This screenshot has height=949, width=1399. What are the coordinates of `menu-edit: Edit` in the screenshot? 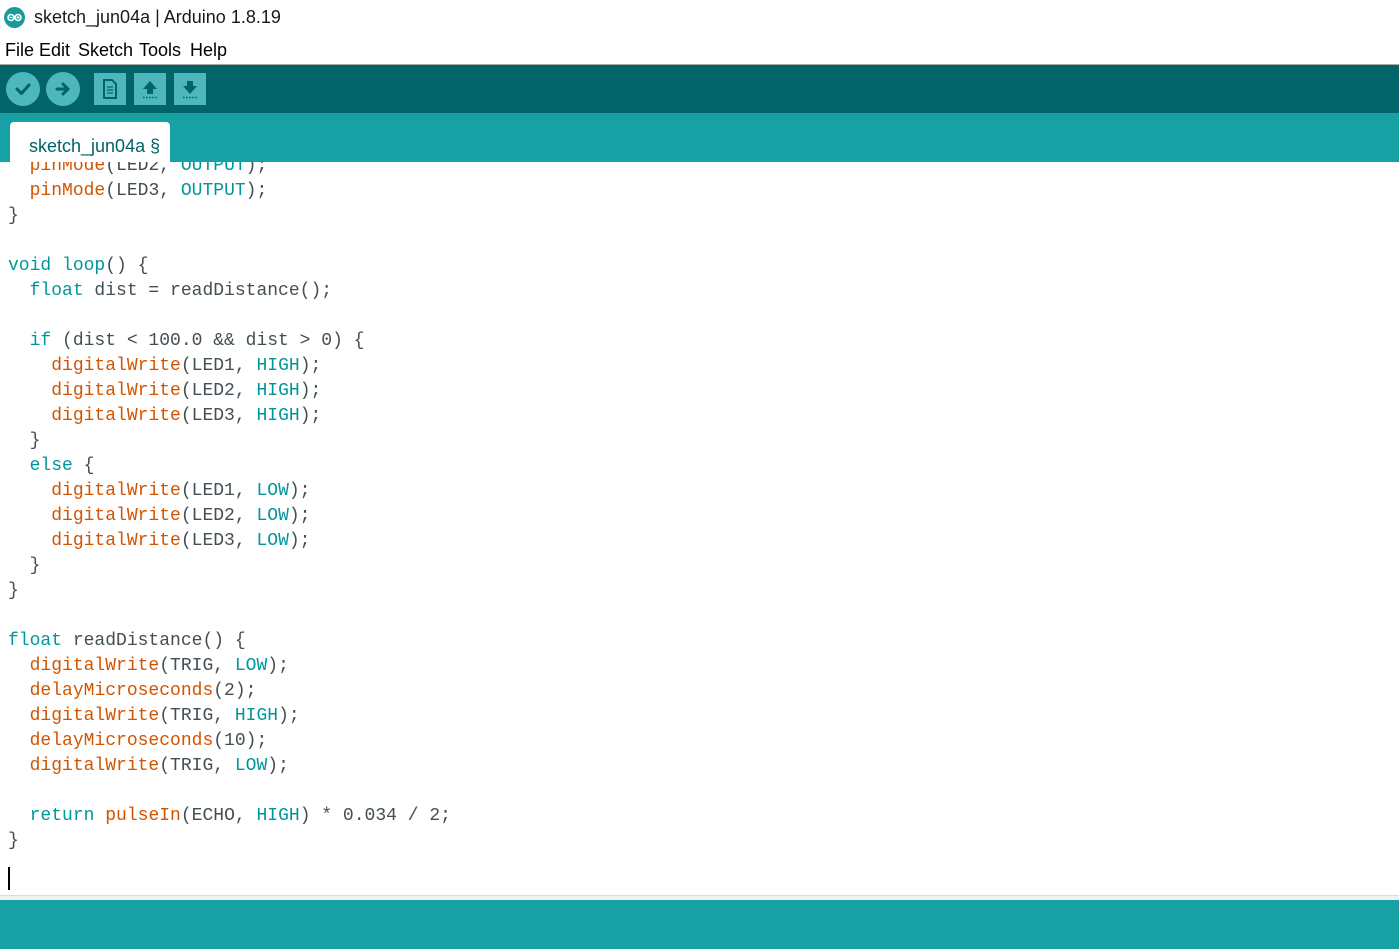 It's located at (54, 50).